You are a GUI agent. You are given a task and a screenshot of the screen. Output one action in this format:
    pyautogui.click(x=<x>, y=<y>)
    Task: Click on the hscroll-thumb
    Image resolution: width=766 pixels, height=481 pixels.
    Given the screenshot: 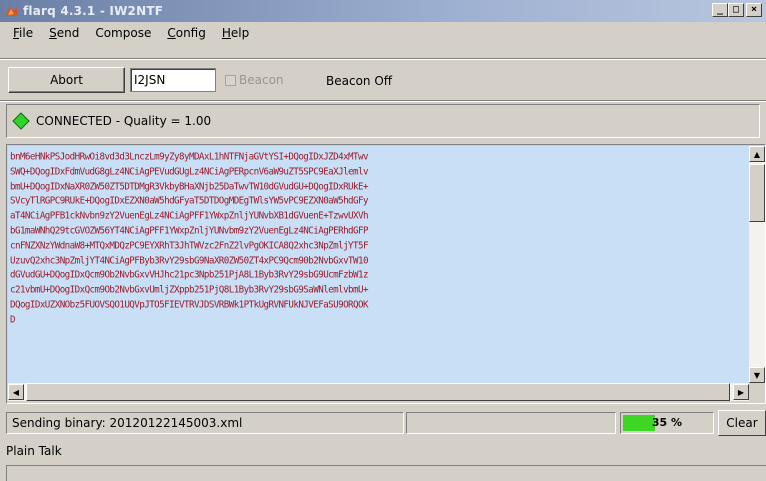 What is the action you would take?
    pyautogui.click(x=378, y=392)
    